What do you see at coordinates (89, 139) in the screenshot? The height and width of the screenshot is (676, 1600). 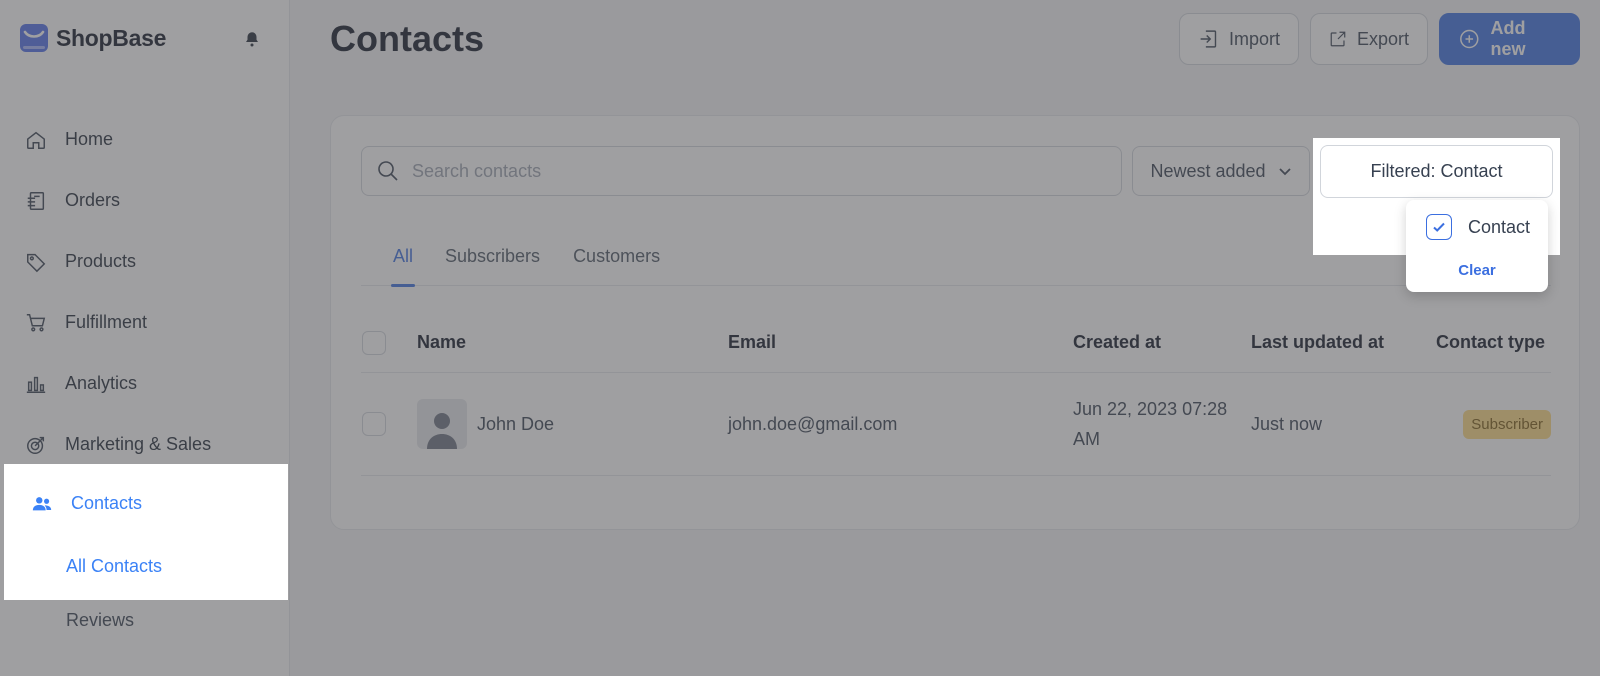 I see `sidebar-item-label: Home` at bounding box center [89, 139].